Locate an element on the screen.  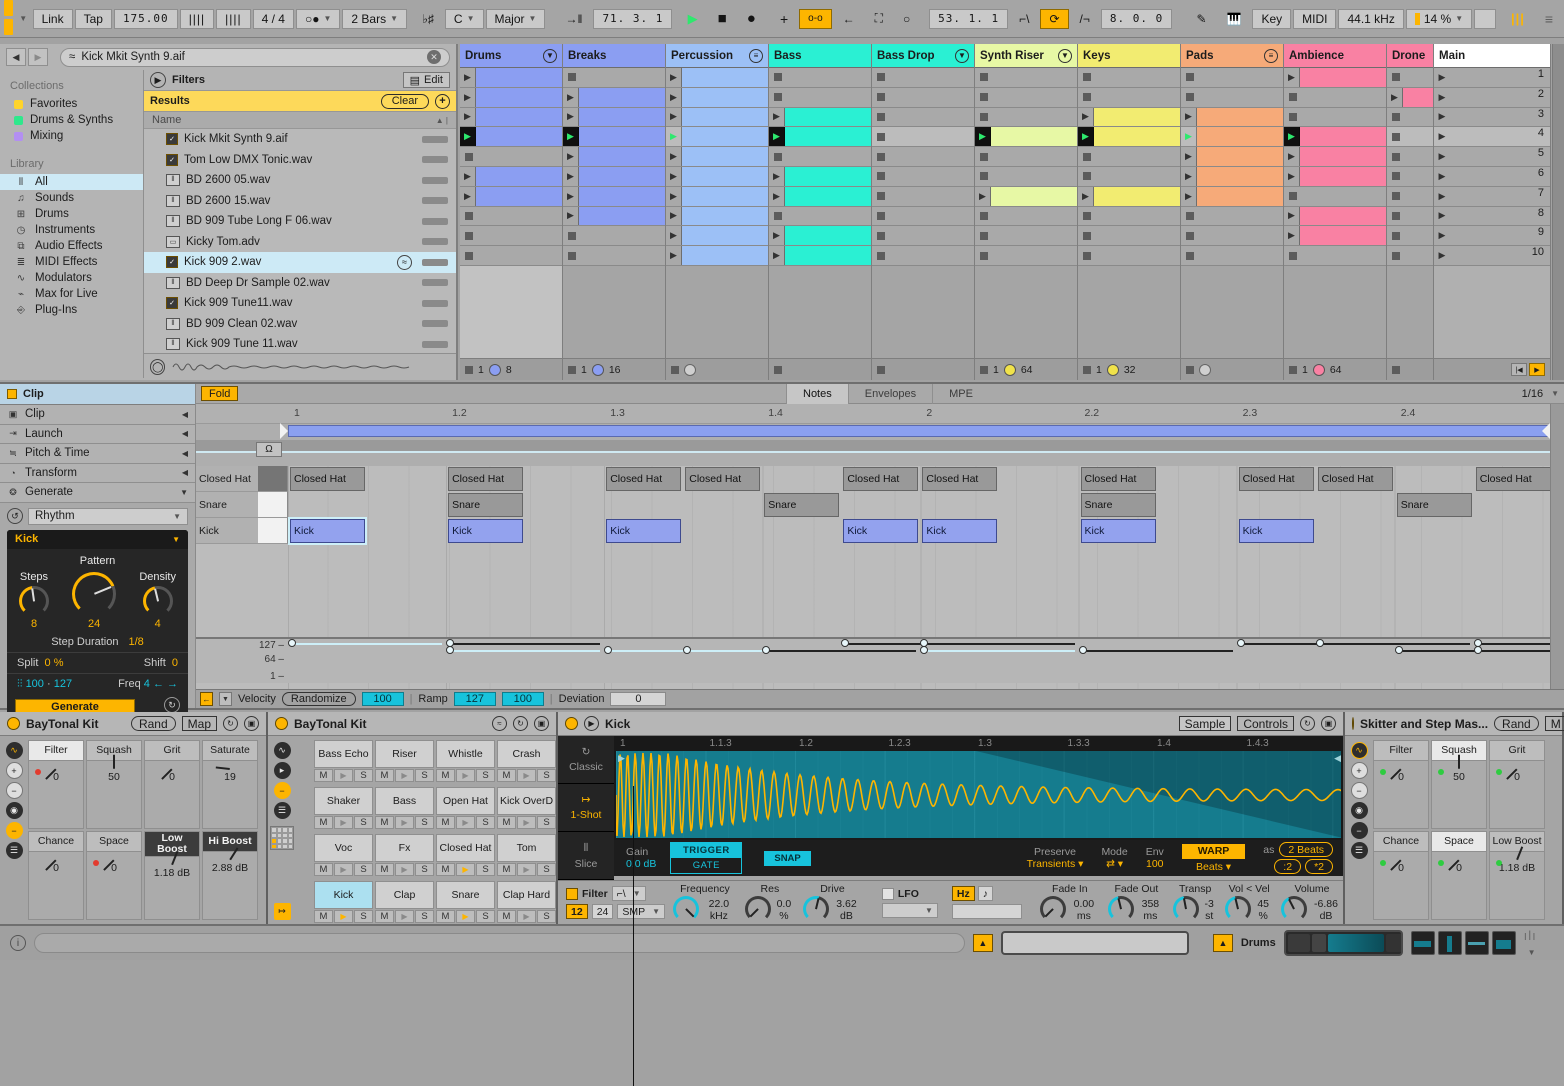
loop-start-marker is located at coordinates (284, 431).